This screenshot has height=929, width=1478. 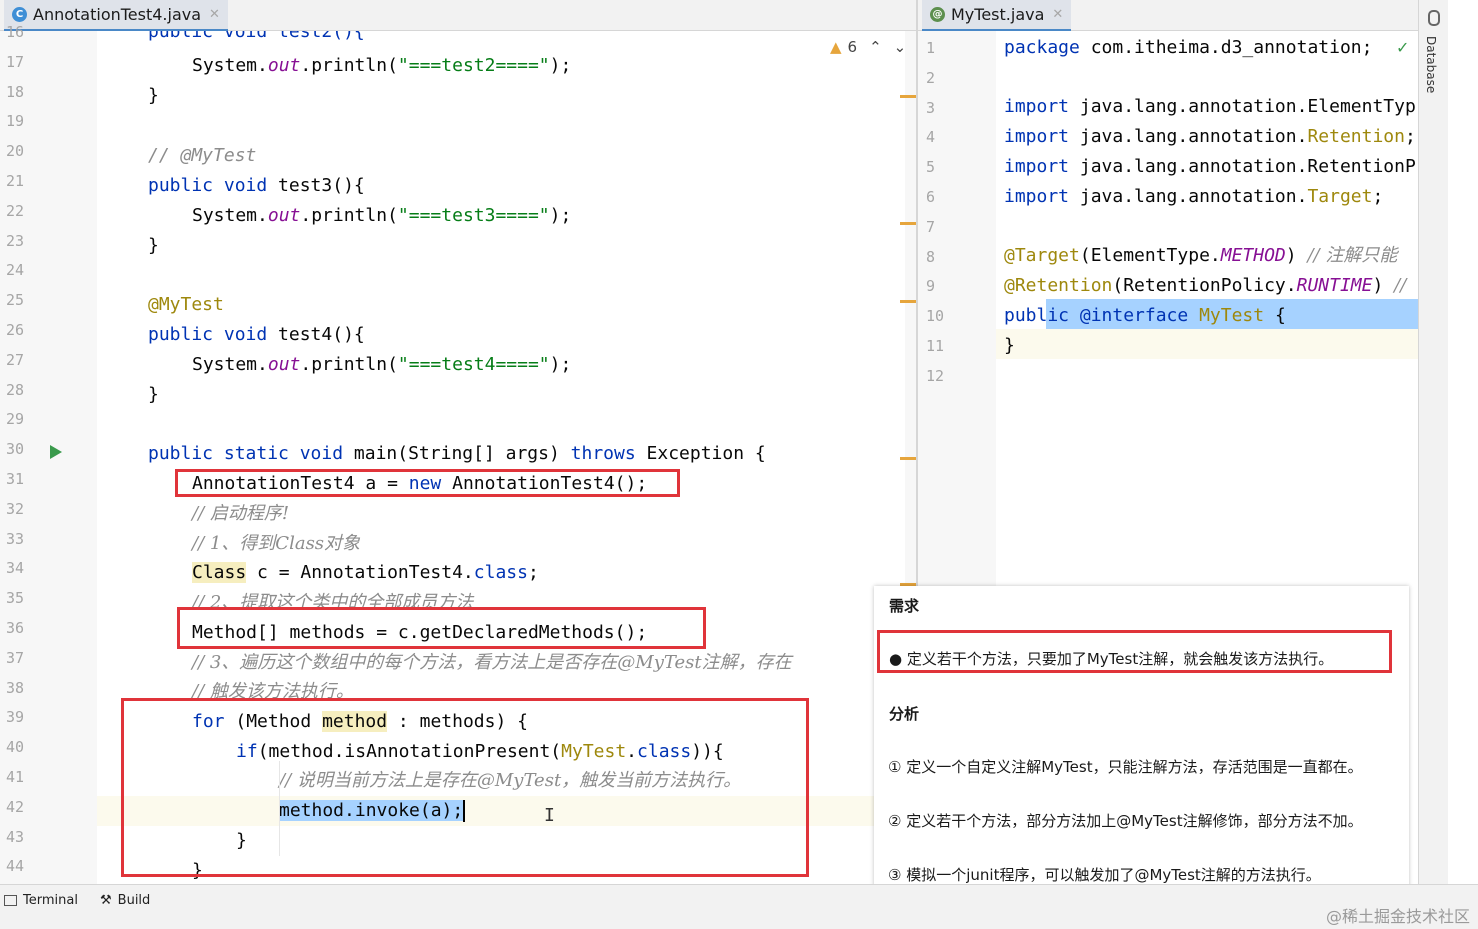 What do you see at coordinates (1210, 136) in the screenshot?
I see `code-line-r4: import java.lang.annotation.Retention;` at bounding box center [1210, 136].